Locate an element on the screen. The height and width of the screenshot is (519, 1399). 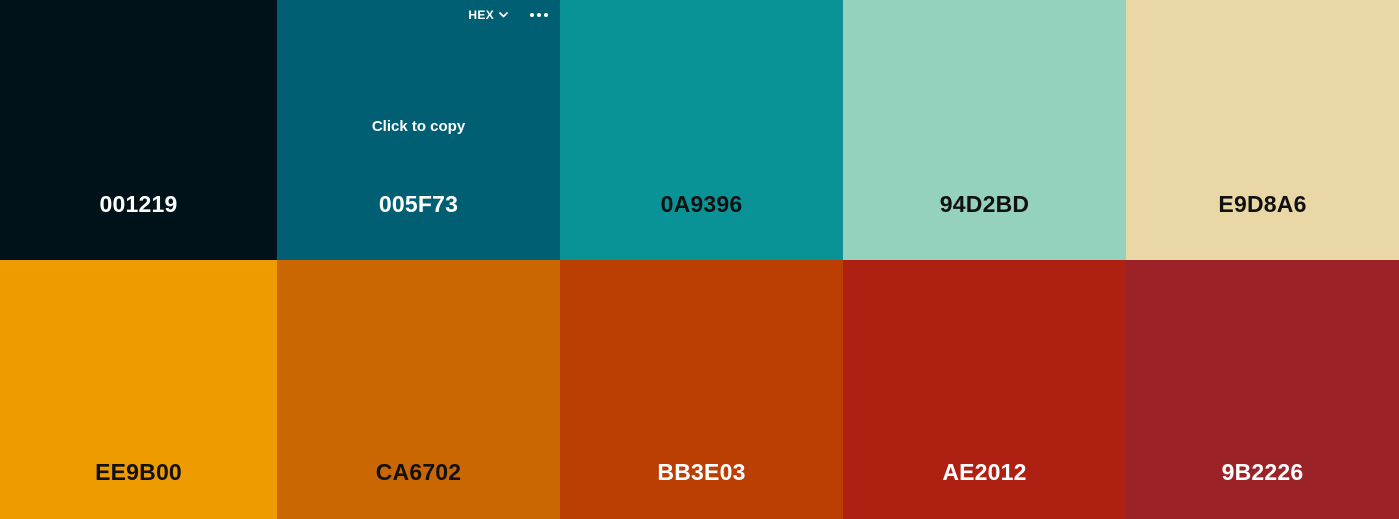
hex-code: BB3E03 is located at coordinates (701, 472).